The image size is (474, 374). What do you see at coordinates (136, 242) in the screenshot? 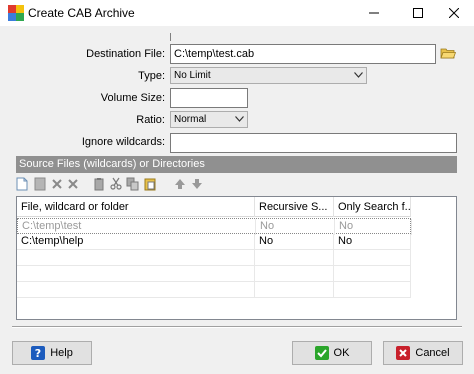
I see `cell-file: C:\temp\help` at bounding box center [136, 242].